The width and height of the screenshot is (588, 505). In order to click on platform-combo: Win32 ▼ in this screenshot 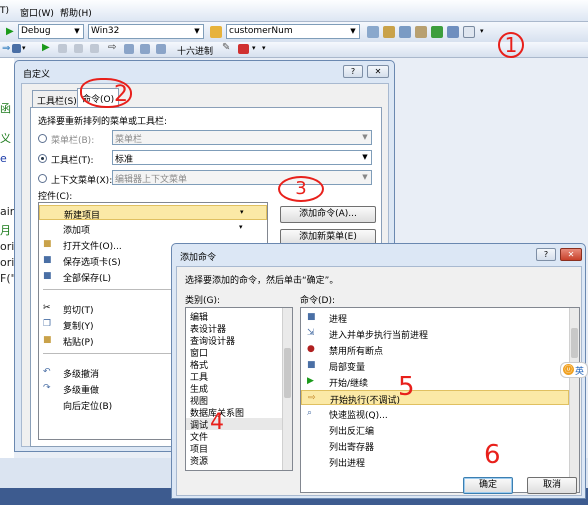, I will do `click(146, 31)`.